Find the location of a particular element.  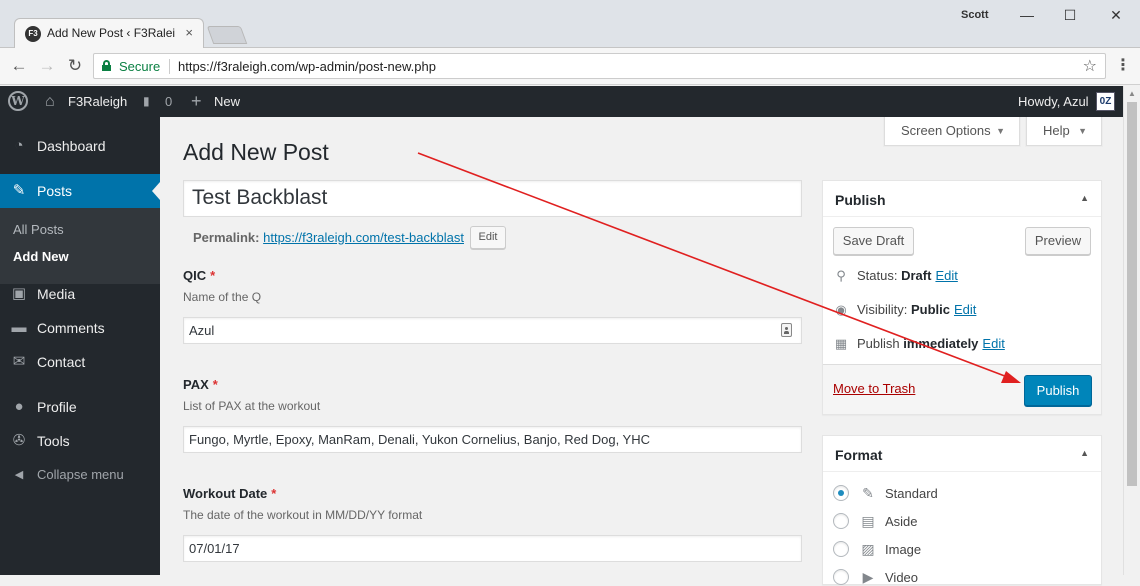

format-box-header: Format ▲ is located at coordinates (962, 454).